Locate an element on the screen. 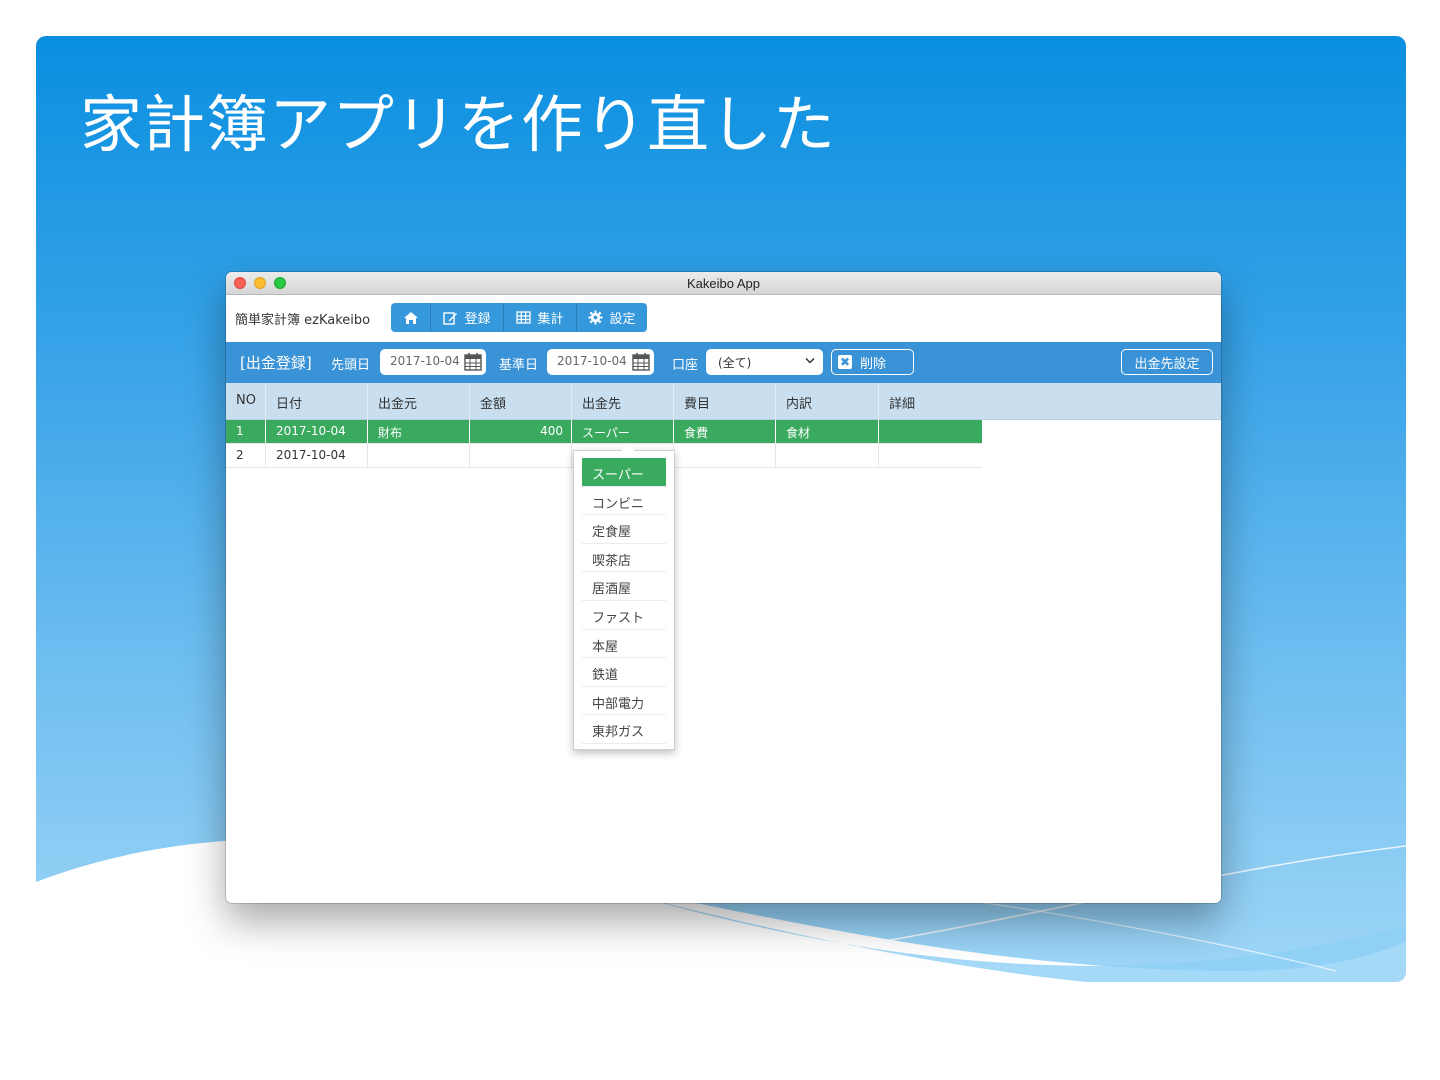 Image resolution: width=1440 pixels, height=1080 pixels. cell-category: 食費 is located at coordinates (725, 431).